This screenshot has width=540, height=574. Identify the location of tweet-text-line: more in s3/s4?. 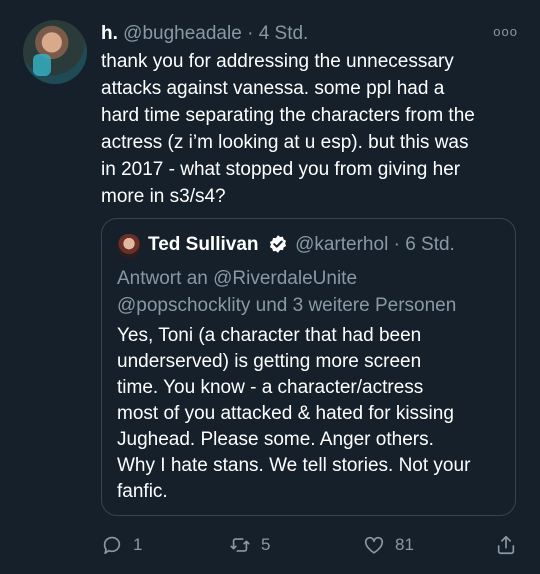
(163, 196).